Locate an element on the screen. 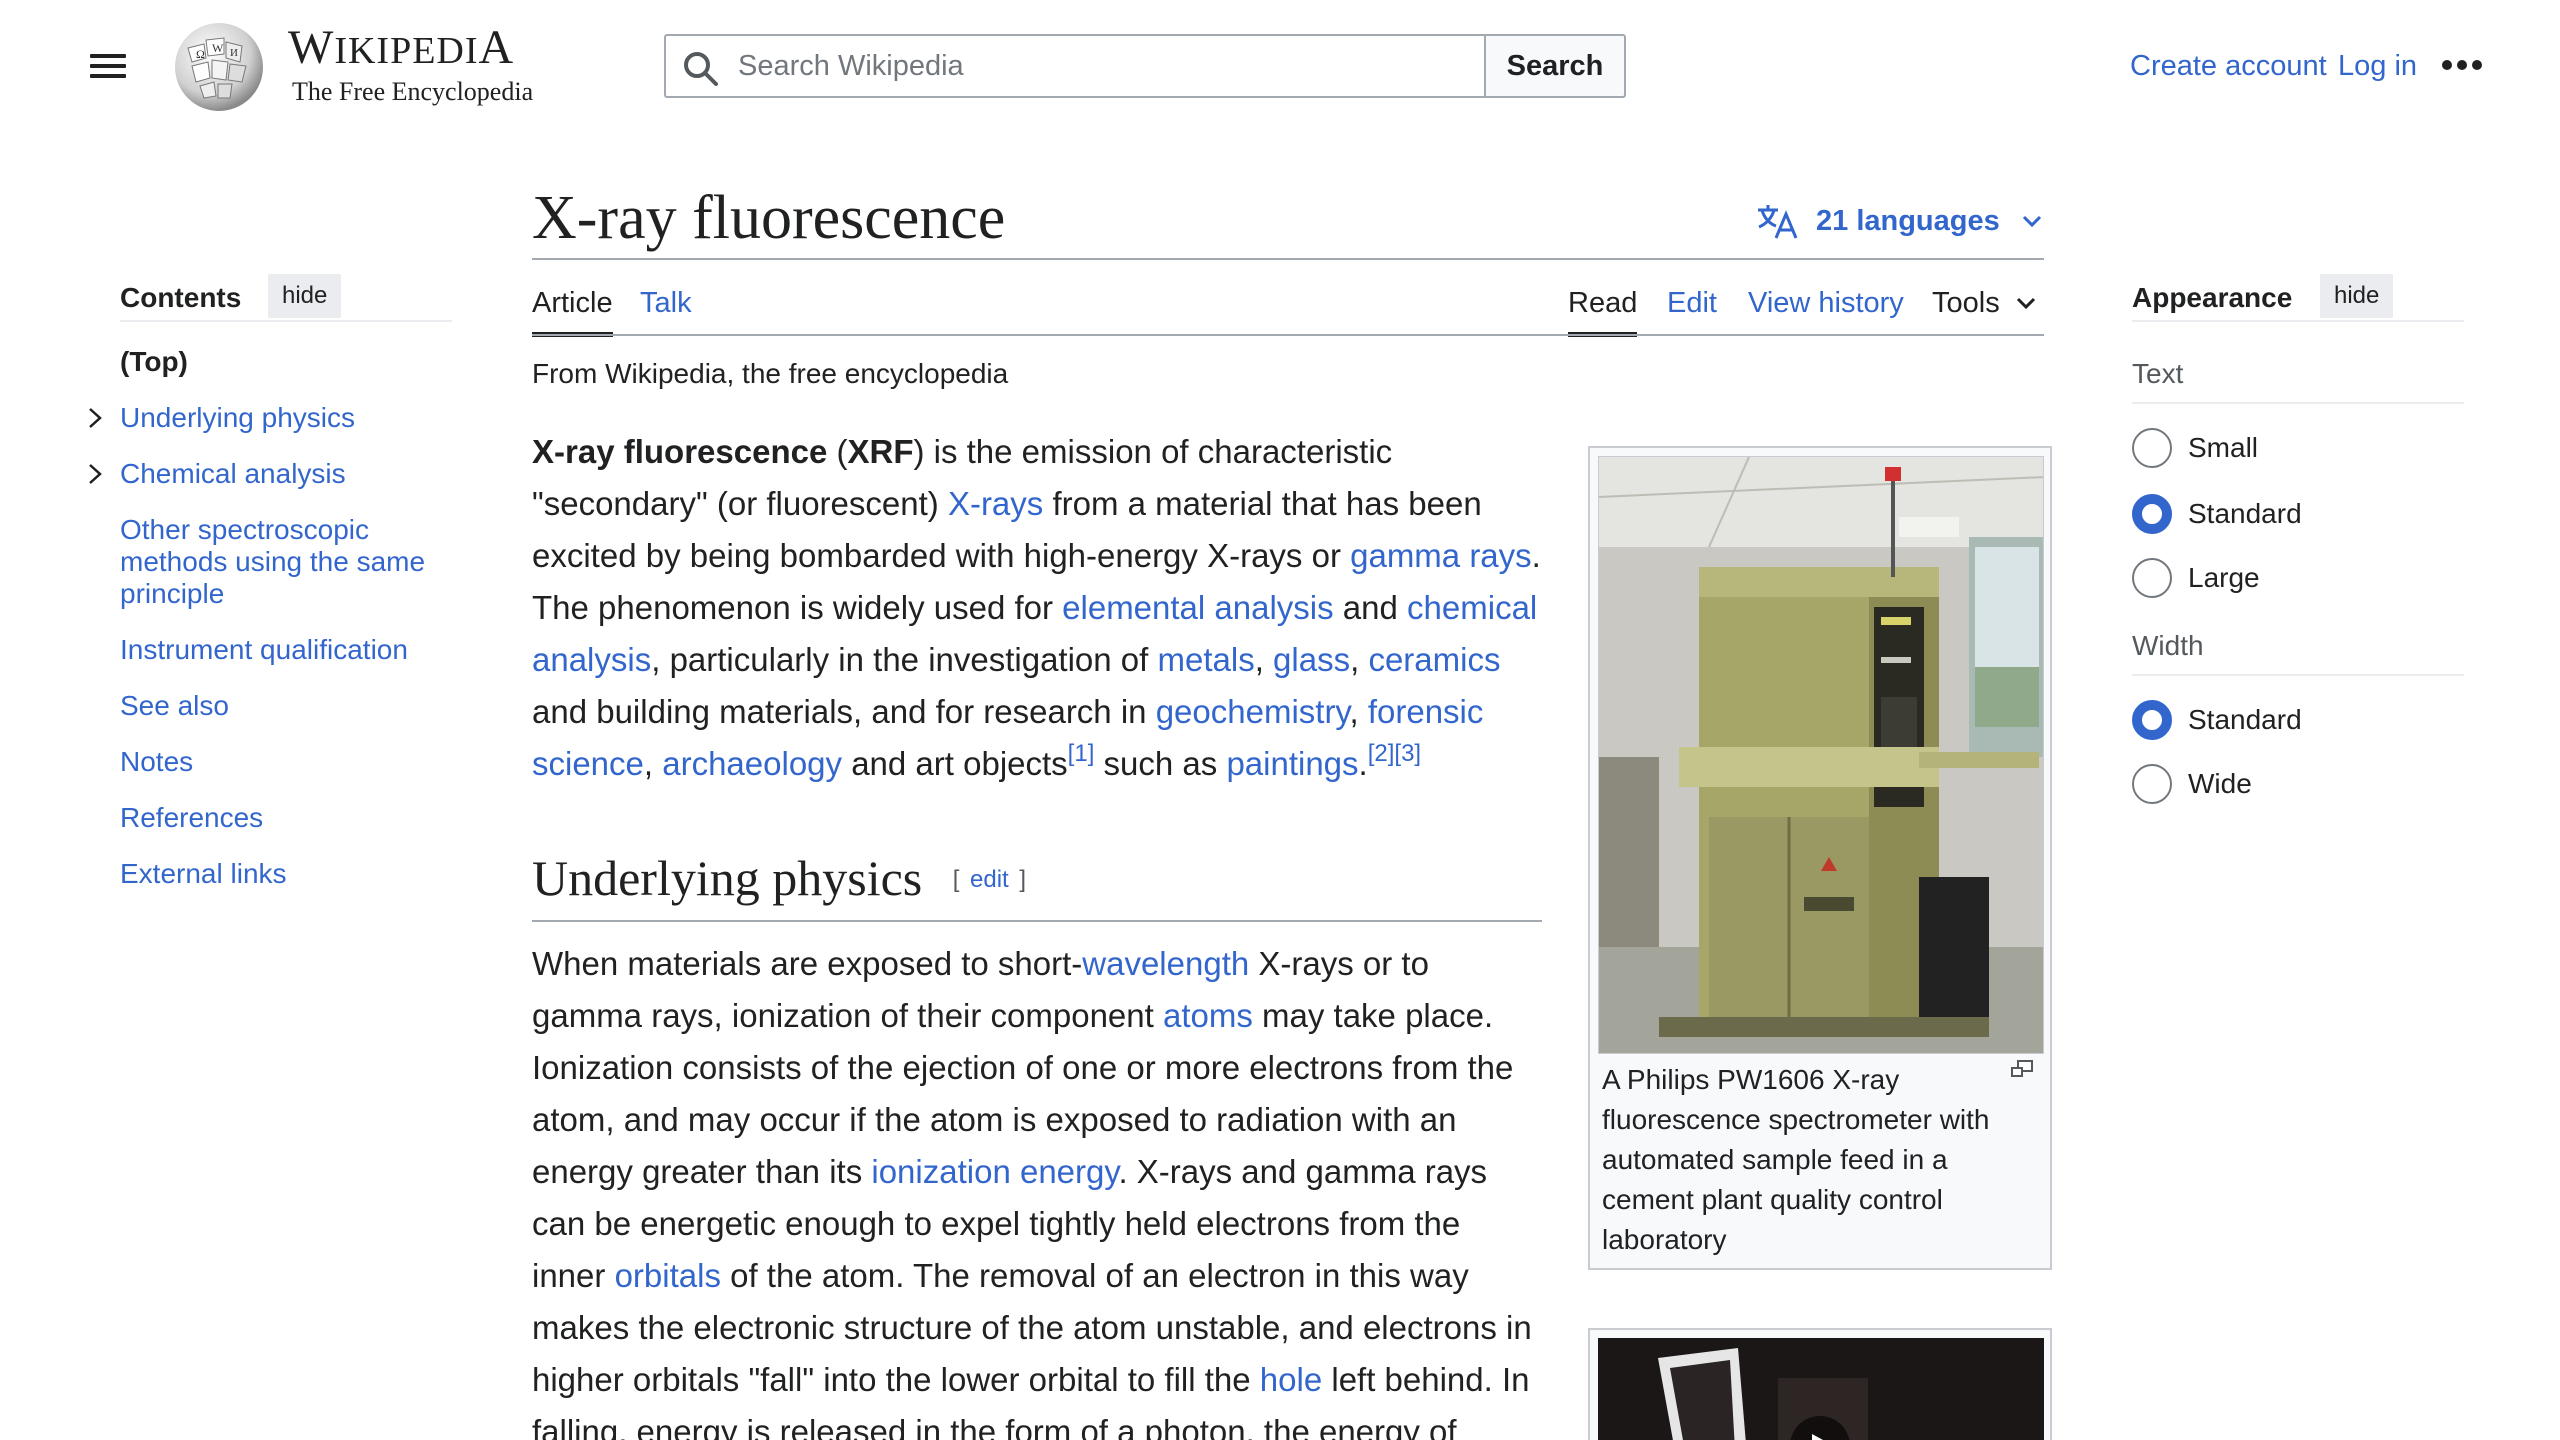 The width and height of the screenshot is (2560, 1440). svg-text: И is located at coordinates (234, 53).